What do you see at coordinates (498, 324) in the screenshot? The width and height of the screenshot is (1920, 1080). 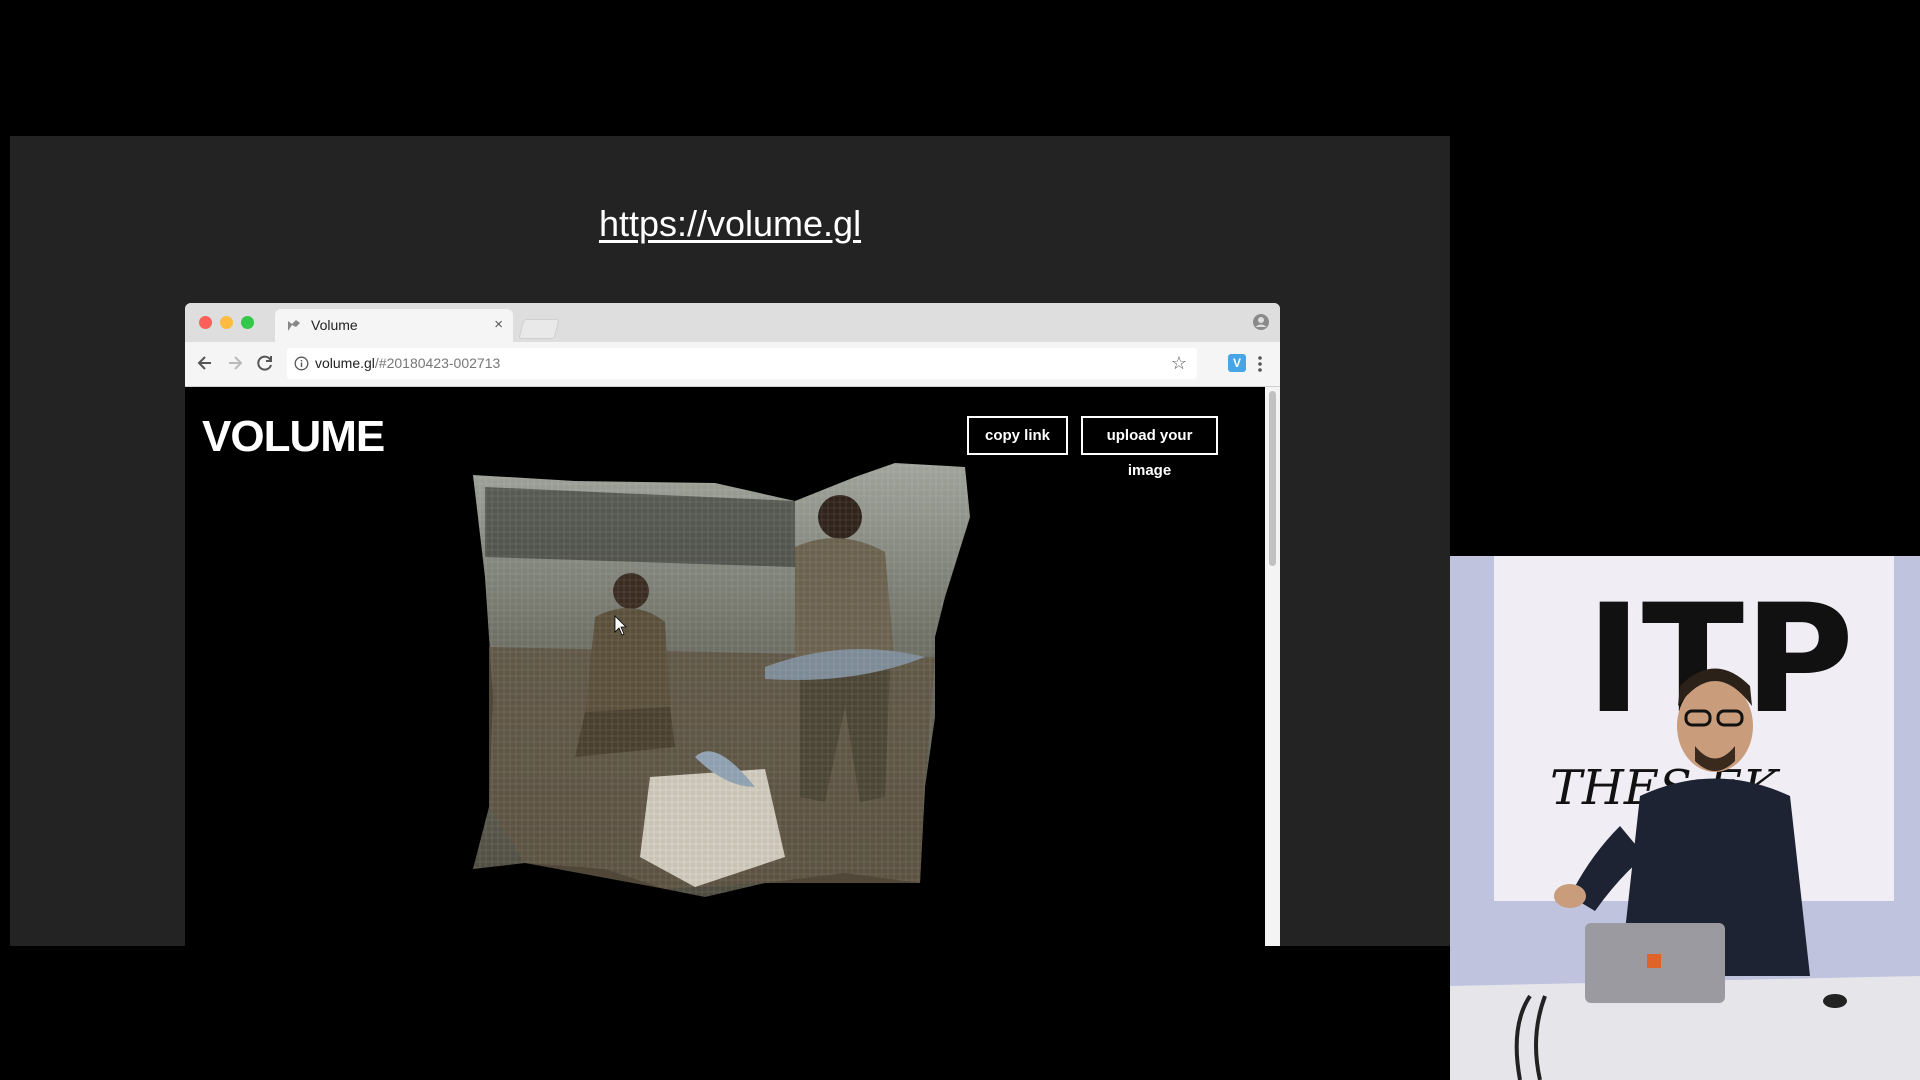 I see `close-tab-icon: ×` at bounding box center [498, 324].